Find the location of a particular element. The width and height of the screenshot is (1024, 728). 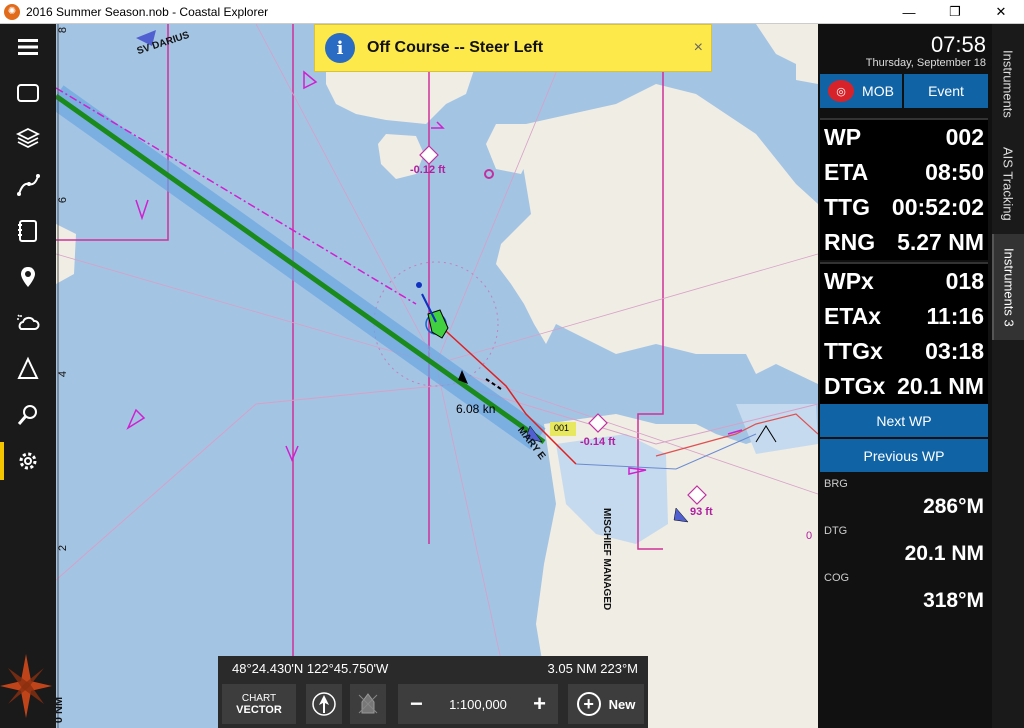

plus-circle-icon: + is located at coordinates (588, 704).